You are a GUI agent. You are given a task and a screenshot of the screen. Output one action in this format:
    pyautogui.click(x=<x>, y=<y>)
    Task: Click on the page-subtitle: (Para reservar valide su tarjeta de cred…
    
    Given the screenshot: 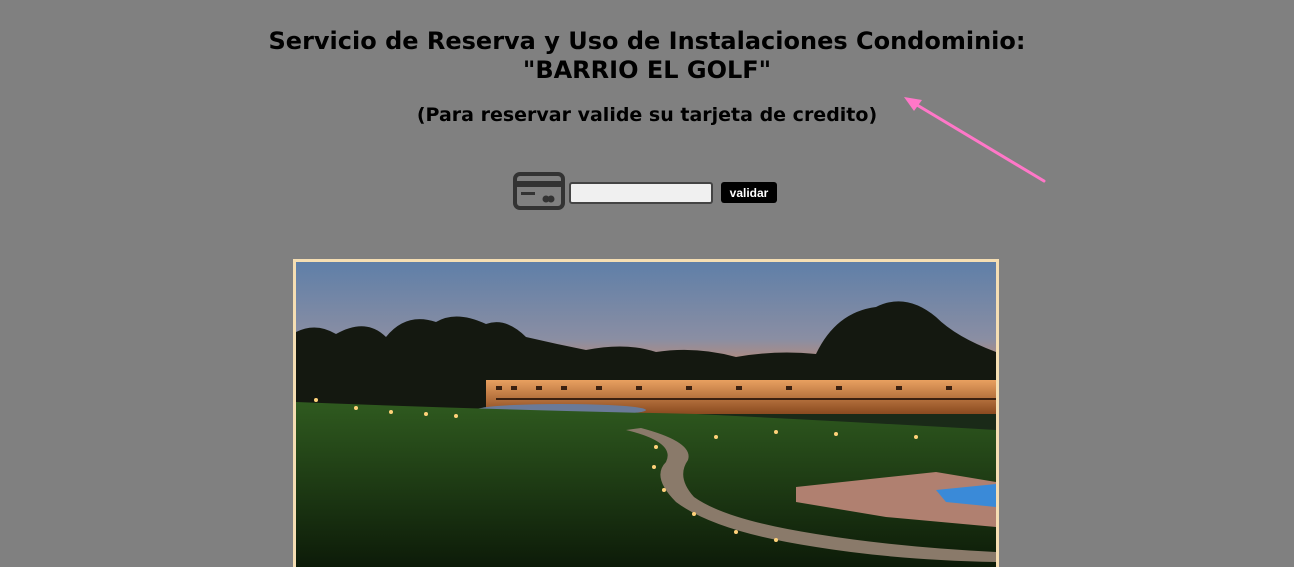 What is the action you would take?
    pyautogui.click(x=647, y=115)
    